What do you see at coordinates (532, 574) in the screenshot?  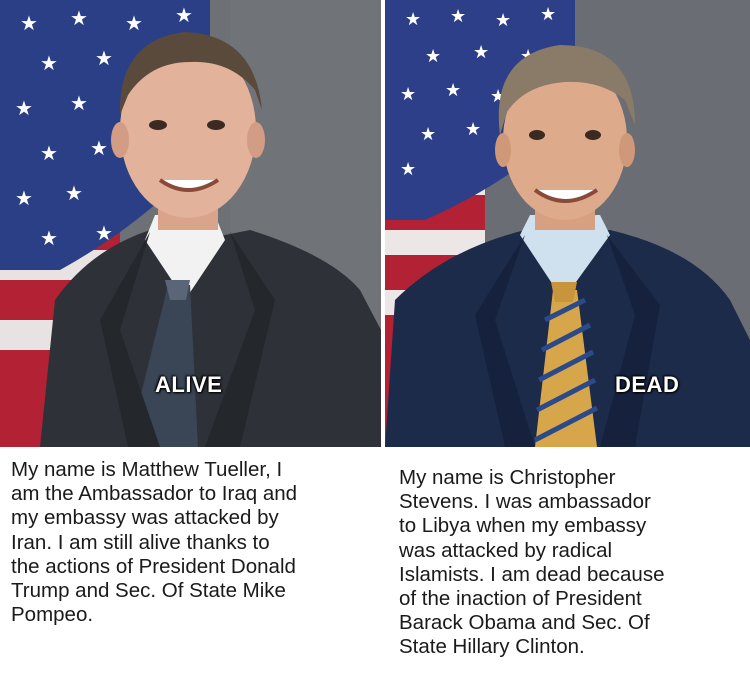 I see `right-caption-line: Islamists. I am dead because` at bounding box center [532, 574].